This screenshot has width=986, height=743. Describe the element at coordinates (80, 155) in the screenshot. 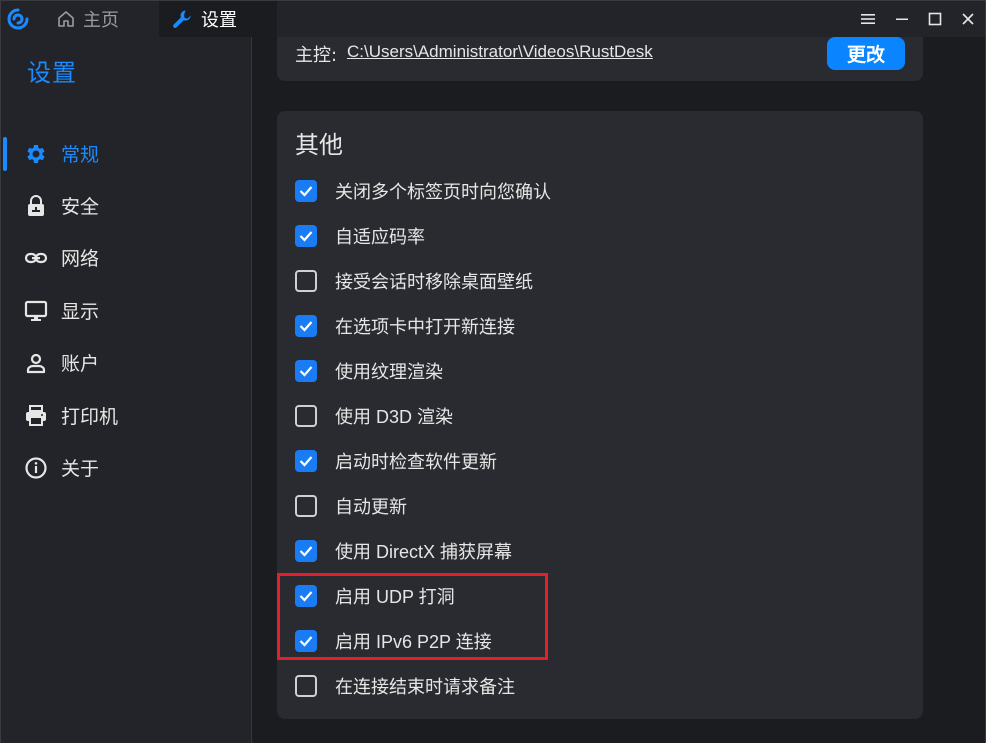

I see `sidebar-item-label: 常规` at that location.